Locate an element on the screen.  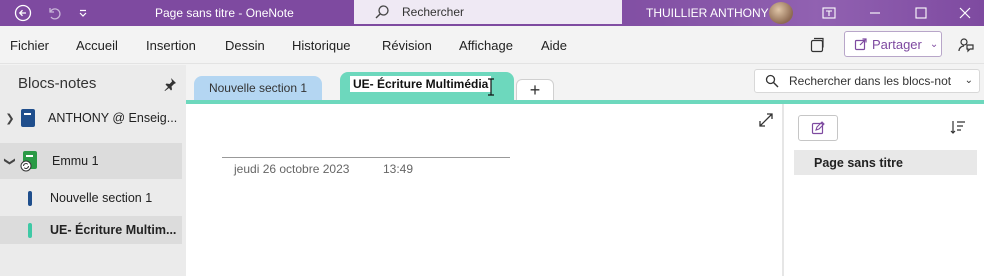
add-section-button: + is located at coordinates (535, 90).